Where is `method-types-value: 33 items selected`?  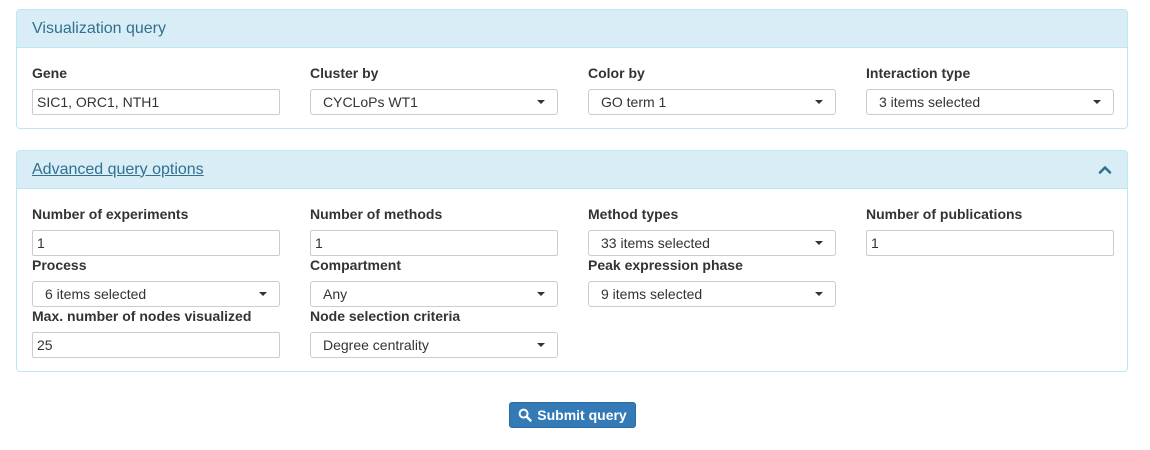 method-types-value: 33 items selected is located at coordinates (655, 243).